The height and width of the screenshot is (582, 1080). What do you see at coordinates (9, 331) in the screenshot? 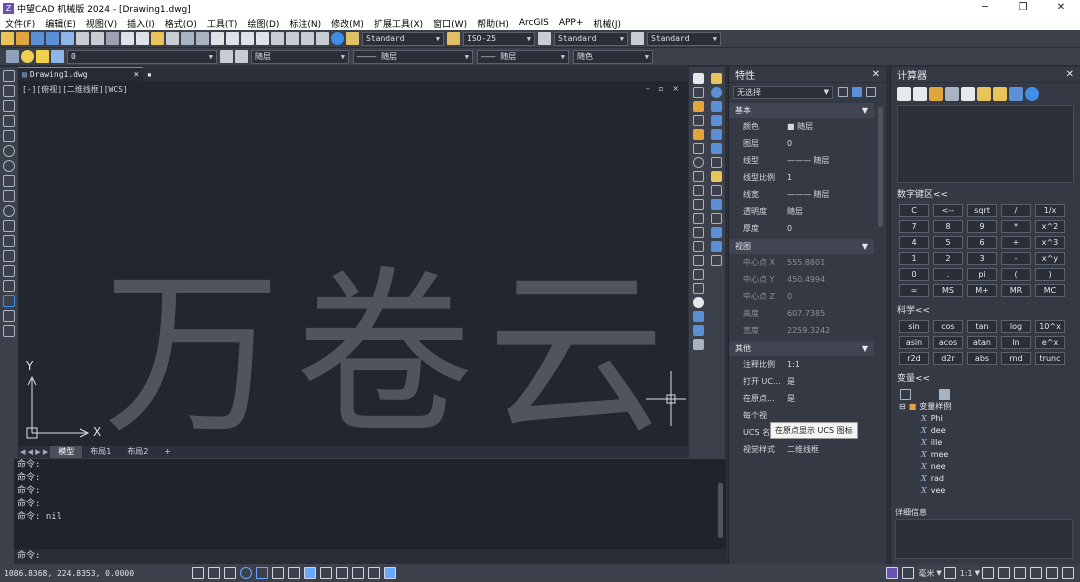
I see `multiline-text-icon` at bounding box center [9, 331].